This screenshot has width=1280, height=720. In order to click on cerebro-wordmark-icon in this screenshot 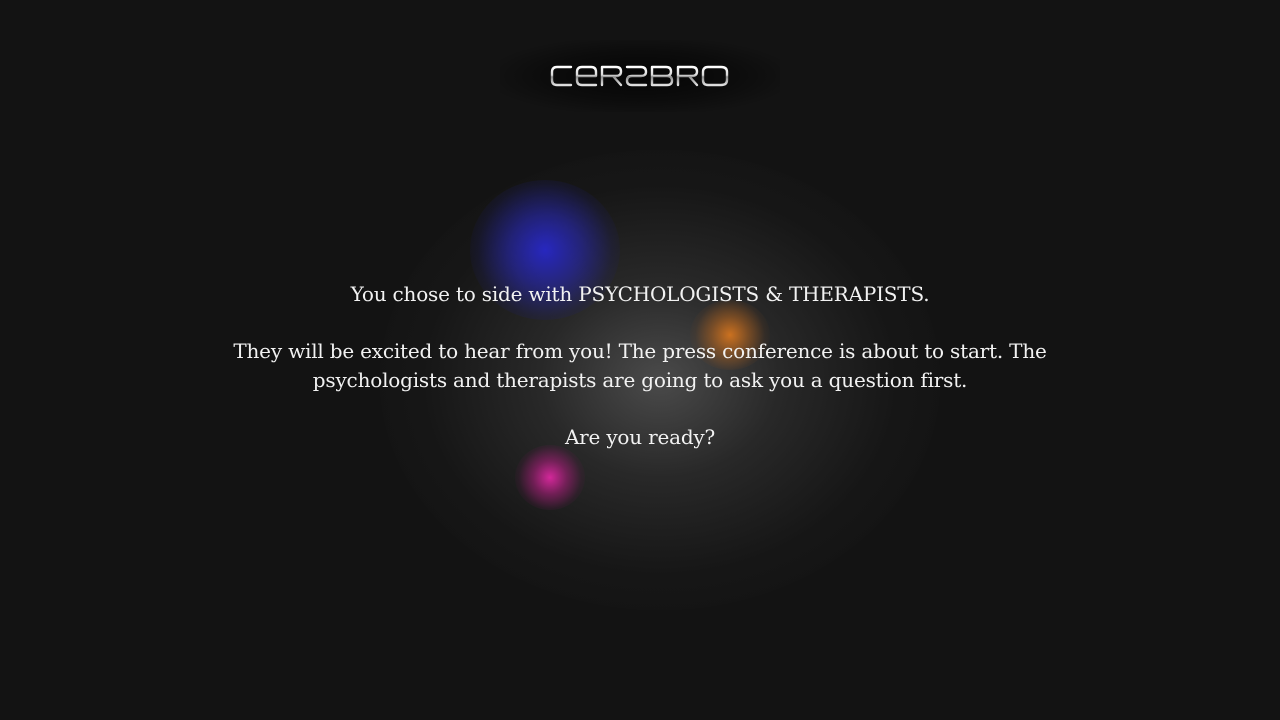, I will do `click(639, 76)`.